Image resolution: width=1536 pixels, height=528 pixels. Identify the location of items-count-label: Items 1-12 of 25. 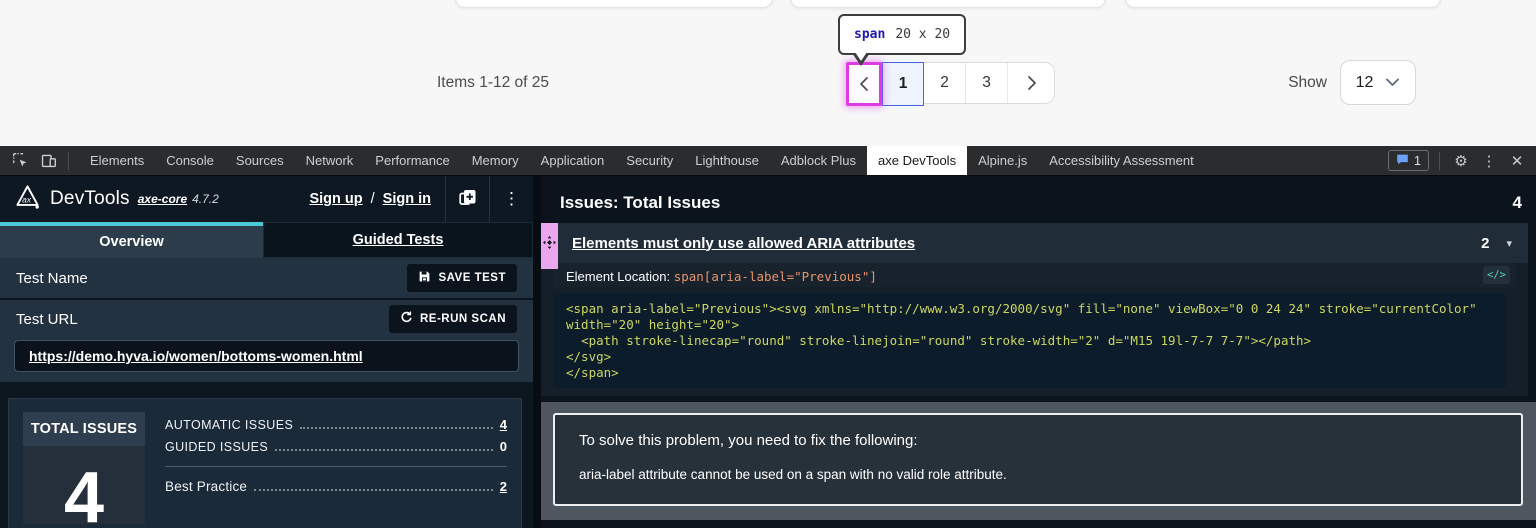
(493, 82).